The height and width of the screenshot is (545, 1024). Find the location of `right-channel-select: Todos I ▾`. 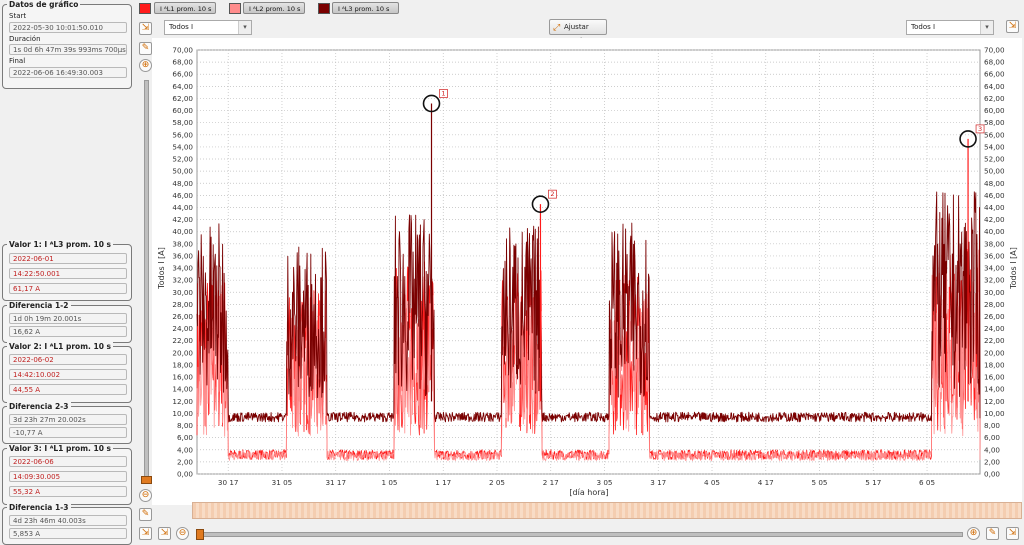

right-channel-select: Todos I ▾ is located at coordinates (950, 27).